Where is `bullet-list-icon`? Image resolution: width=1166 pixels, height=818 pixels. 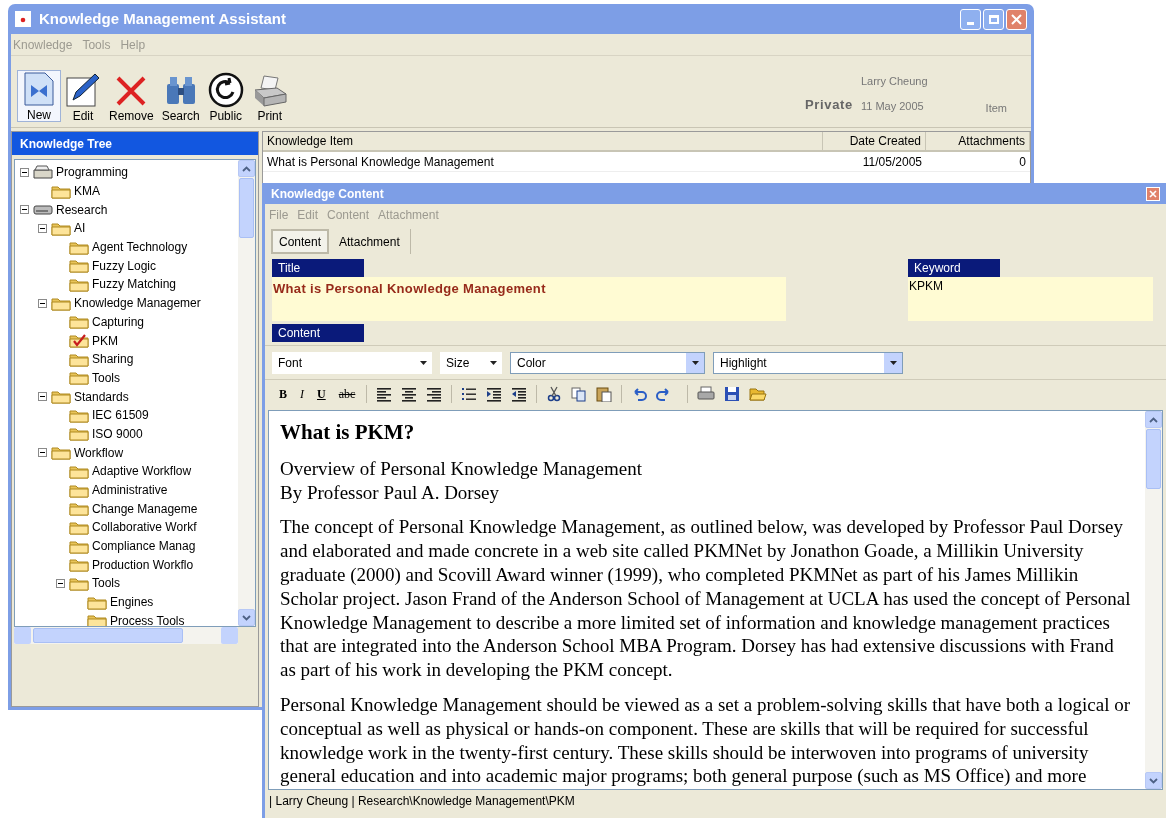
bullet-list-icon is located at coordinates (469, 393).